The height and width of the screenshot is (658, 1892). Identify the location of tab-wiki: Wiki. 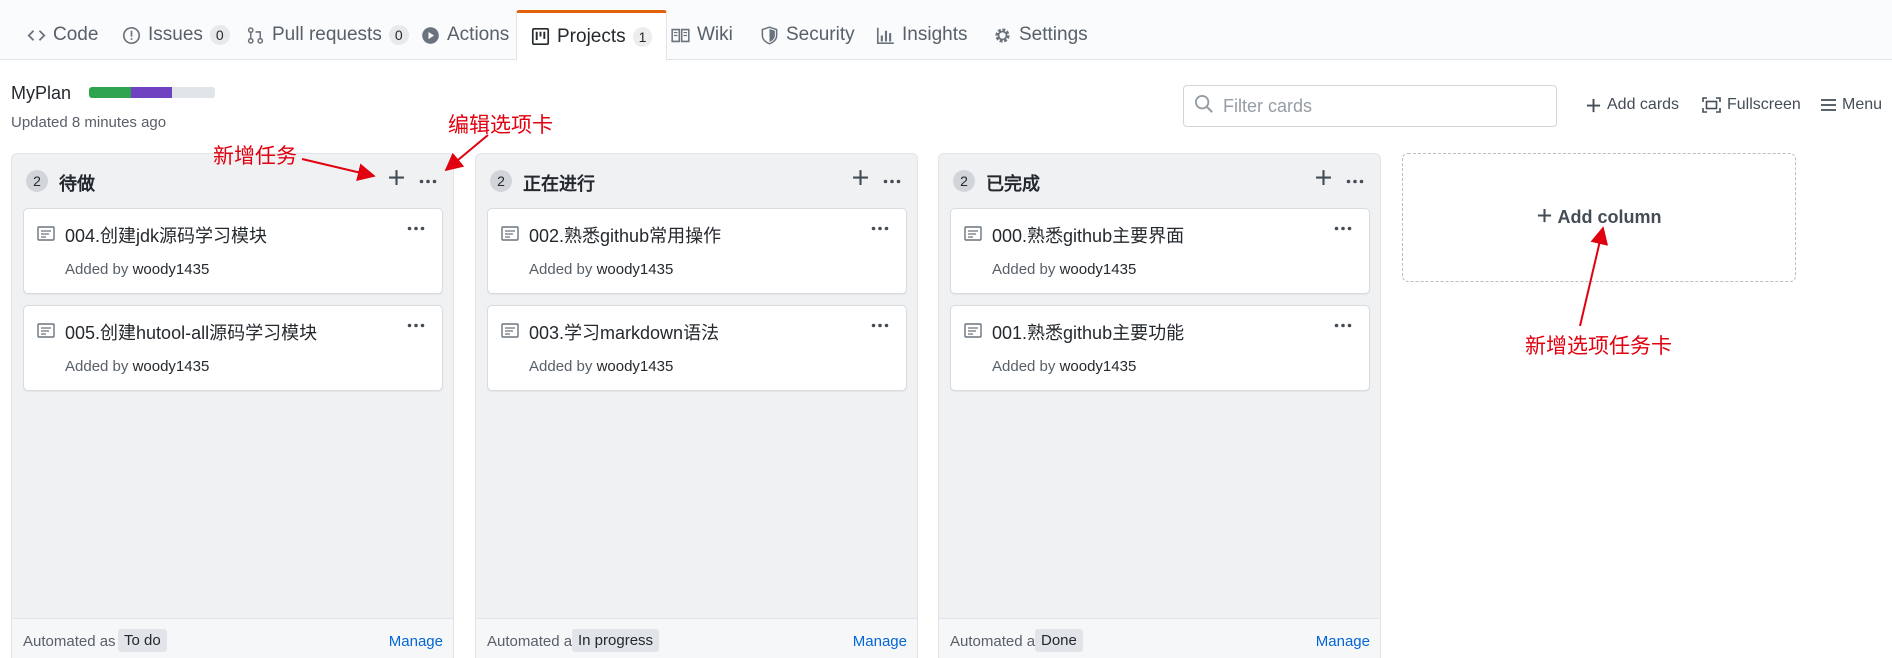
(702, 35).